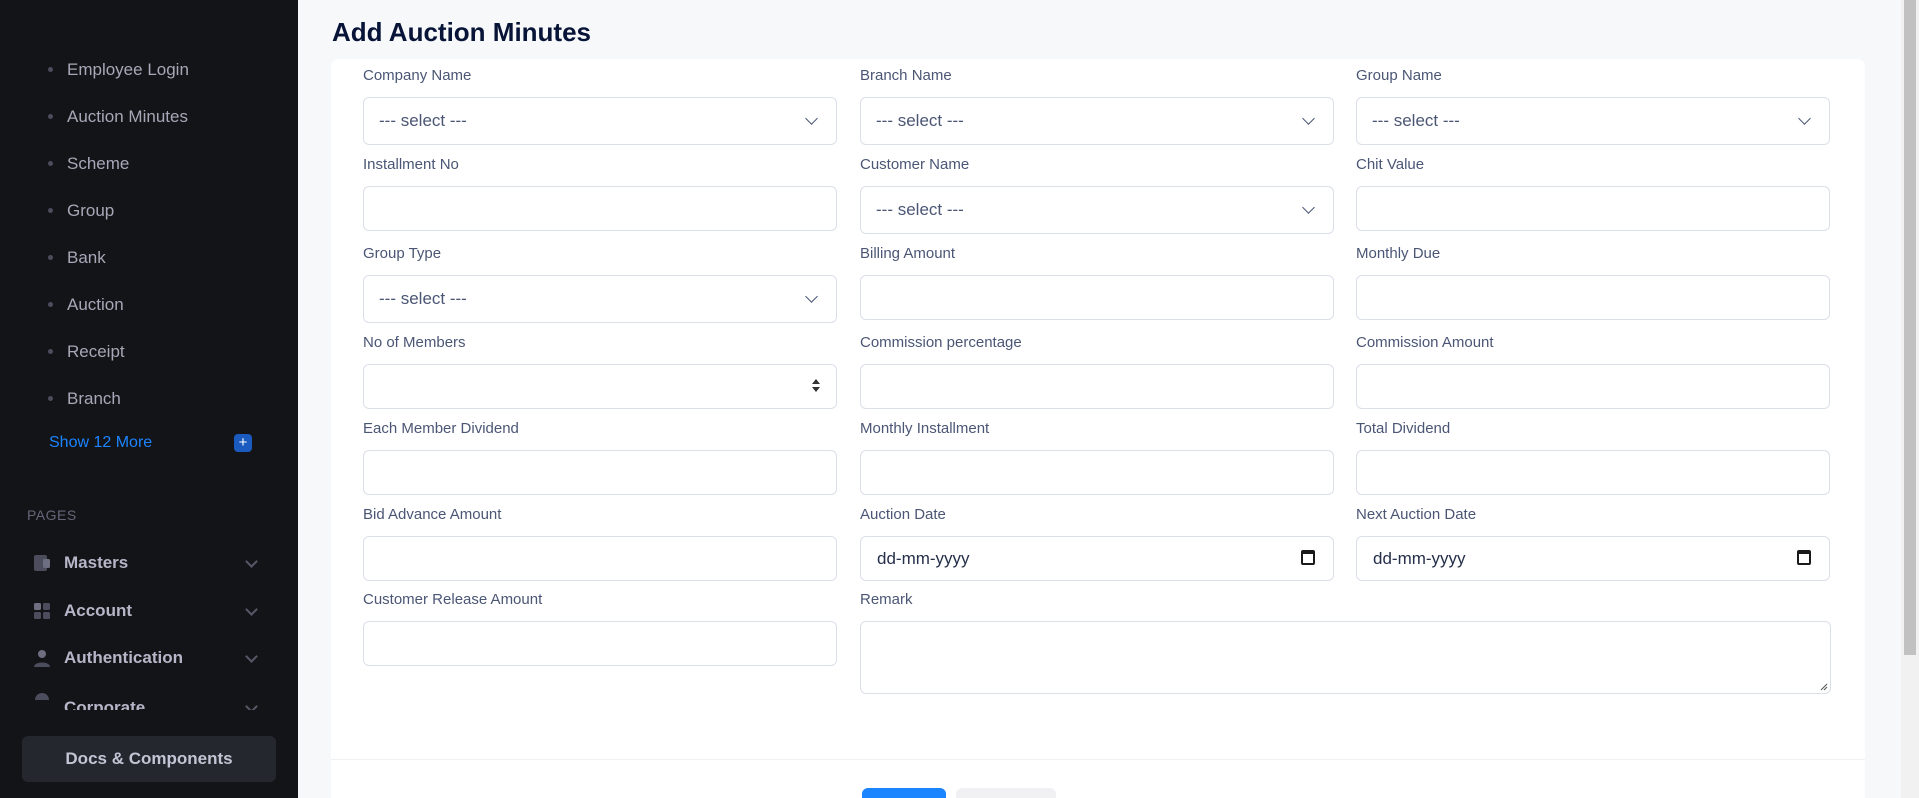  Describe the element at coordinates (1390, 164) in the screenshot. I see `chit-value-label: Chit Value` at that location.